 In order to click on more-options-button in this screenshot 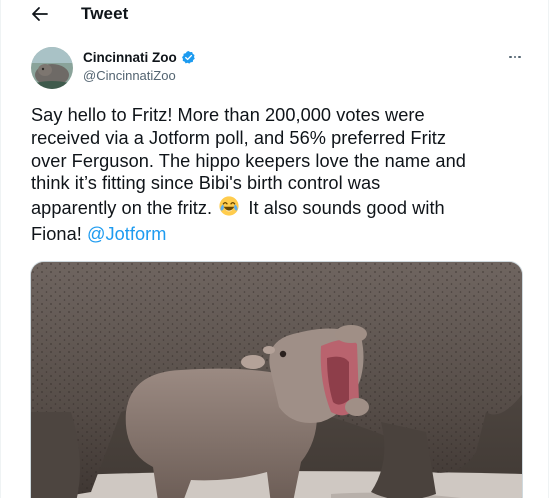, I will do `click(515, 57)`.